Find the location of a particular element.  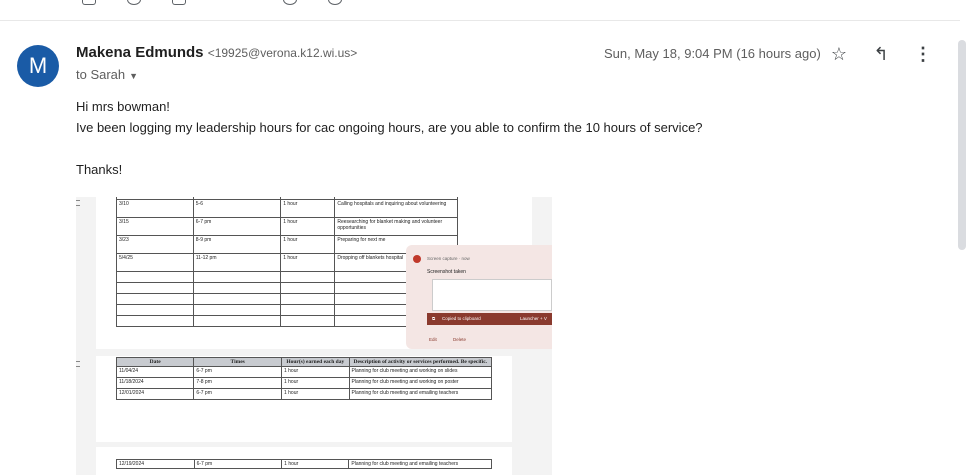

table-cell: 7-8 pm is located at coordinates (237, 383).